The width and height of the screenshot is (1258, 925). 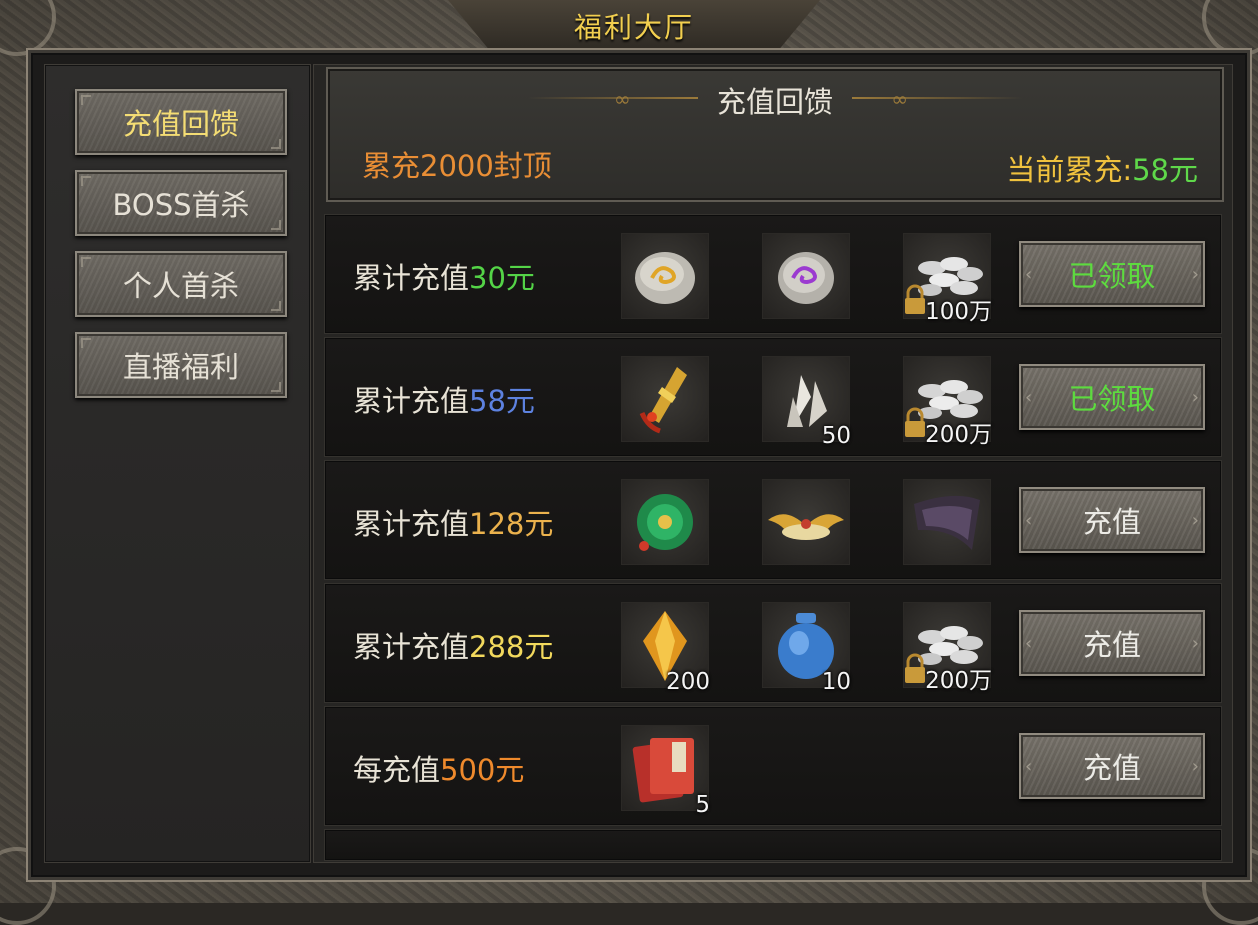 What do you see at coordinates (1165, 170) in the screenshot?
I see `current-recharge-value: 58元` at bounding box center [1165, 170].